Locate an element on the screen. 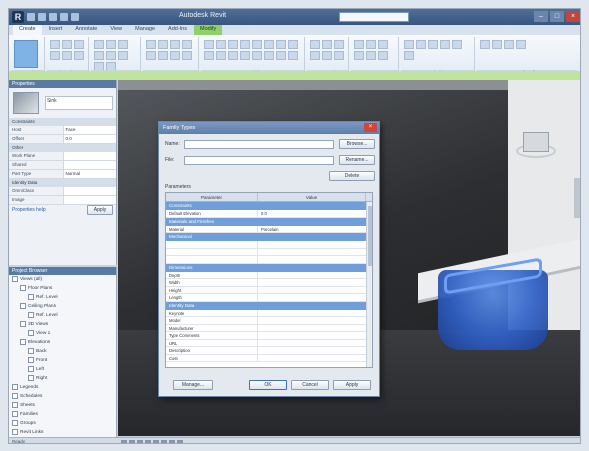 This screenshot has width=589, height=451. app-logo-icon: R is located at coordinates (18, 17).